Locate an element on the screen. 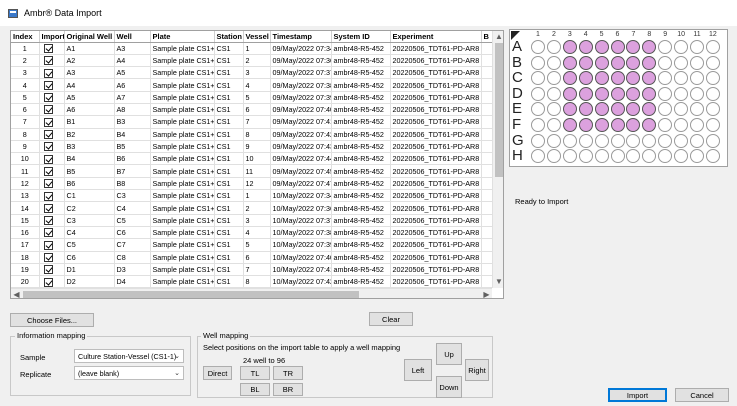  up-button: Up is located at coordinates (449, 354).